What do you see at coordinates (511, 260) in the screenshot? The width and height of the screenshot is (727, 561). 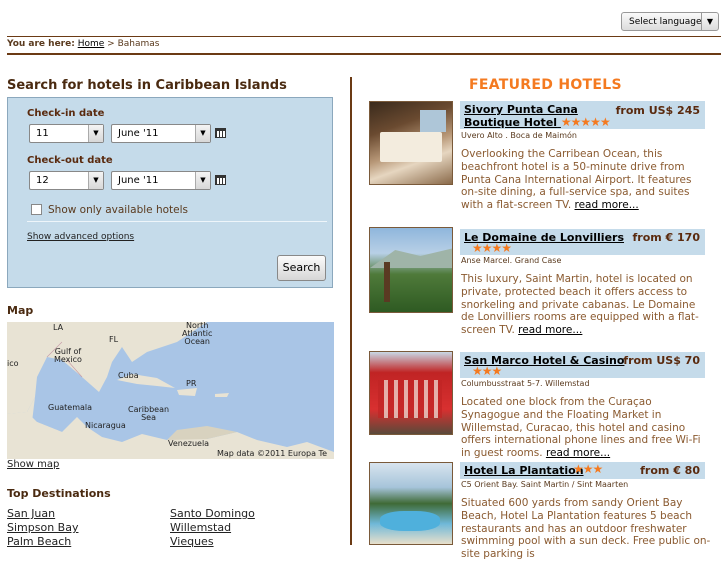 I see `hotel-location: Anse Marcel. Grand Case` at bounding box center [511, 260].